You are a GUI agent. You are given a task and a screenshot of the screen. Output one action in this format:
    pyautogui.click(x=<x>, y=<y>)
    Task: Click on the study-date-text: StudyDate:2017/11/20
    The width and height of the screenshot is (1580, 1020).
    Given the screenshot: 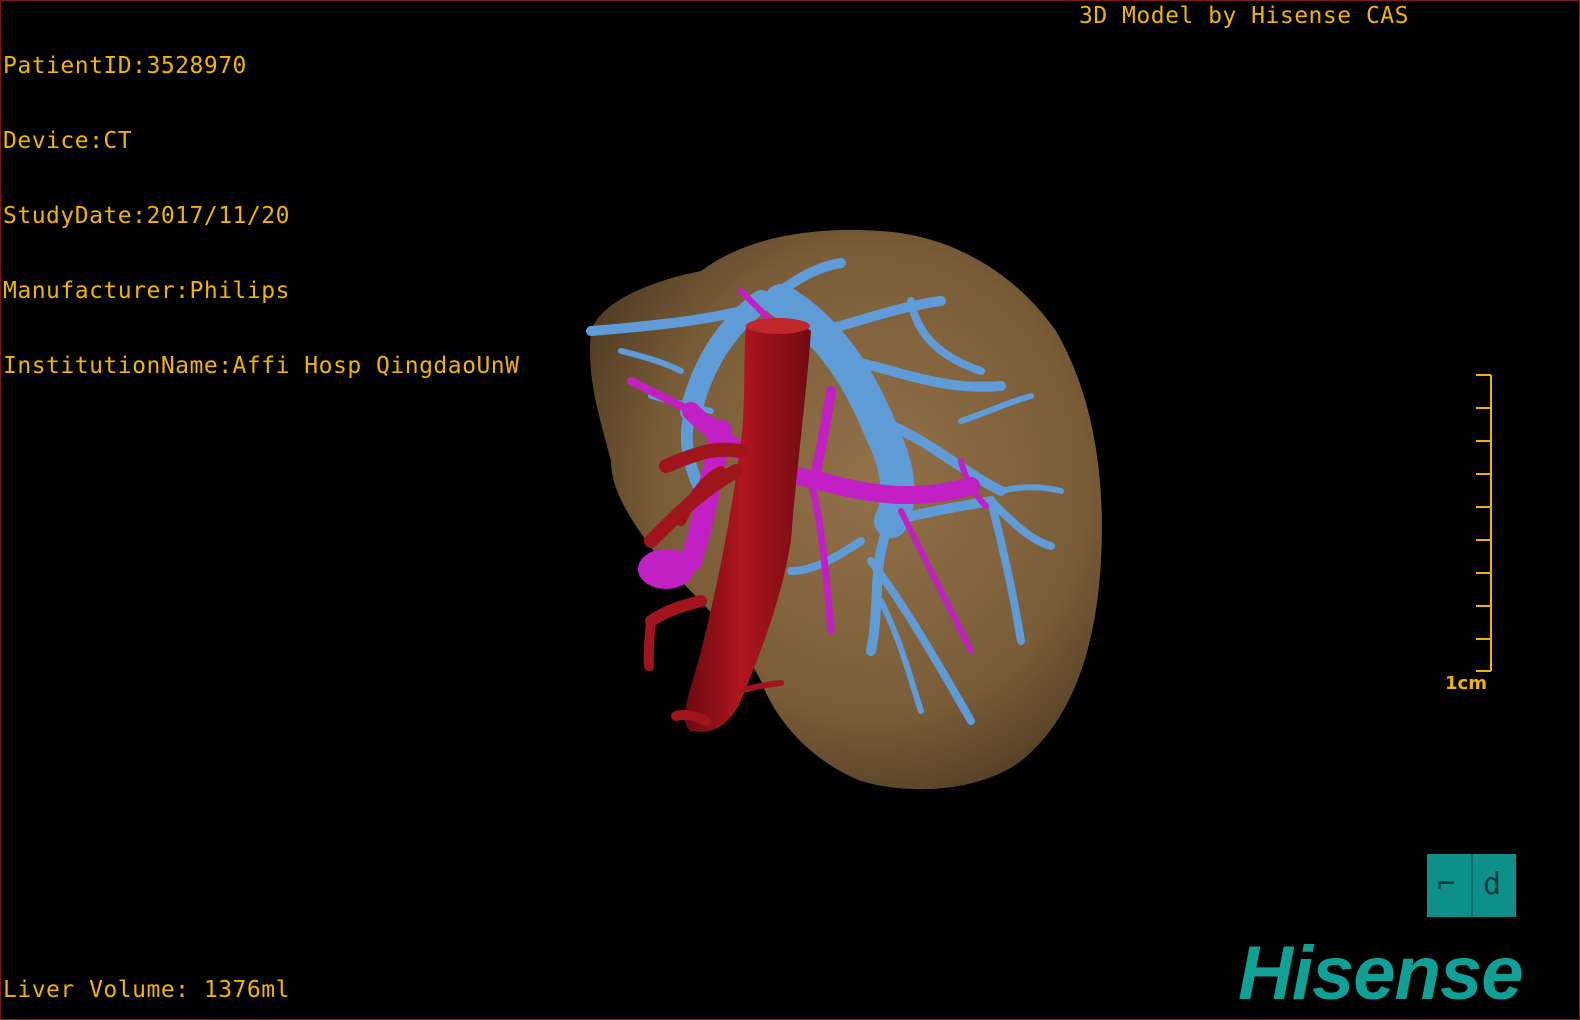 What is the action you would take?
    pyautogui.click(x=146, y=216)
    